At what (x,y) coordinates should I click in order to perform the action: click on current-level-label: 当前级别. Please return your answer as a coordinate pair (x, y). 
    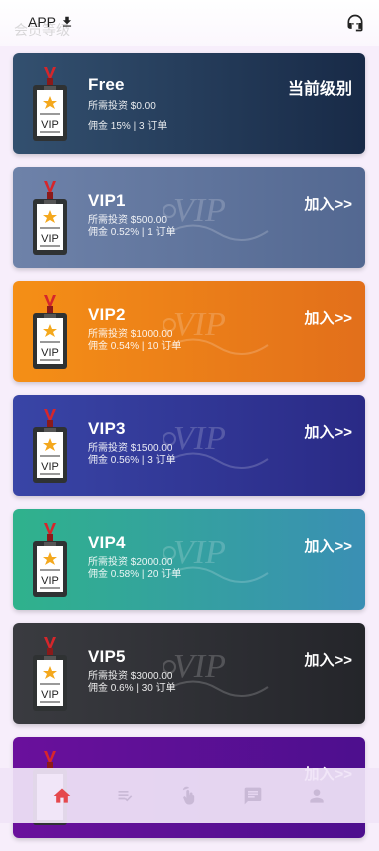
    Looking at the image, I should click on (319, 89).